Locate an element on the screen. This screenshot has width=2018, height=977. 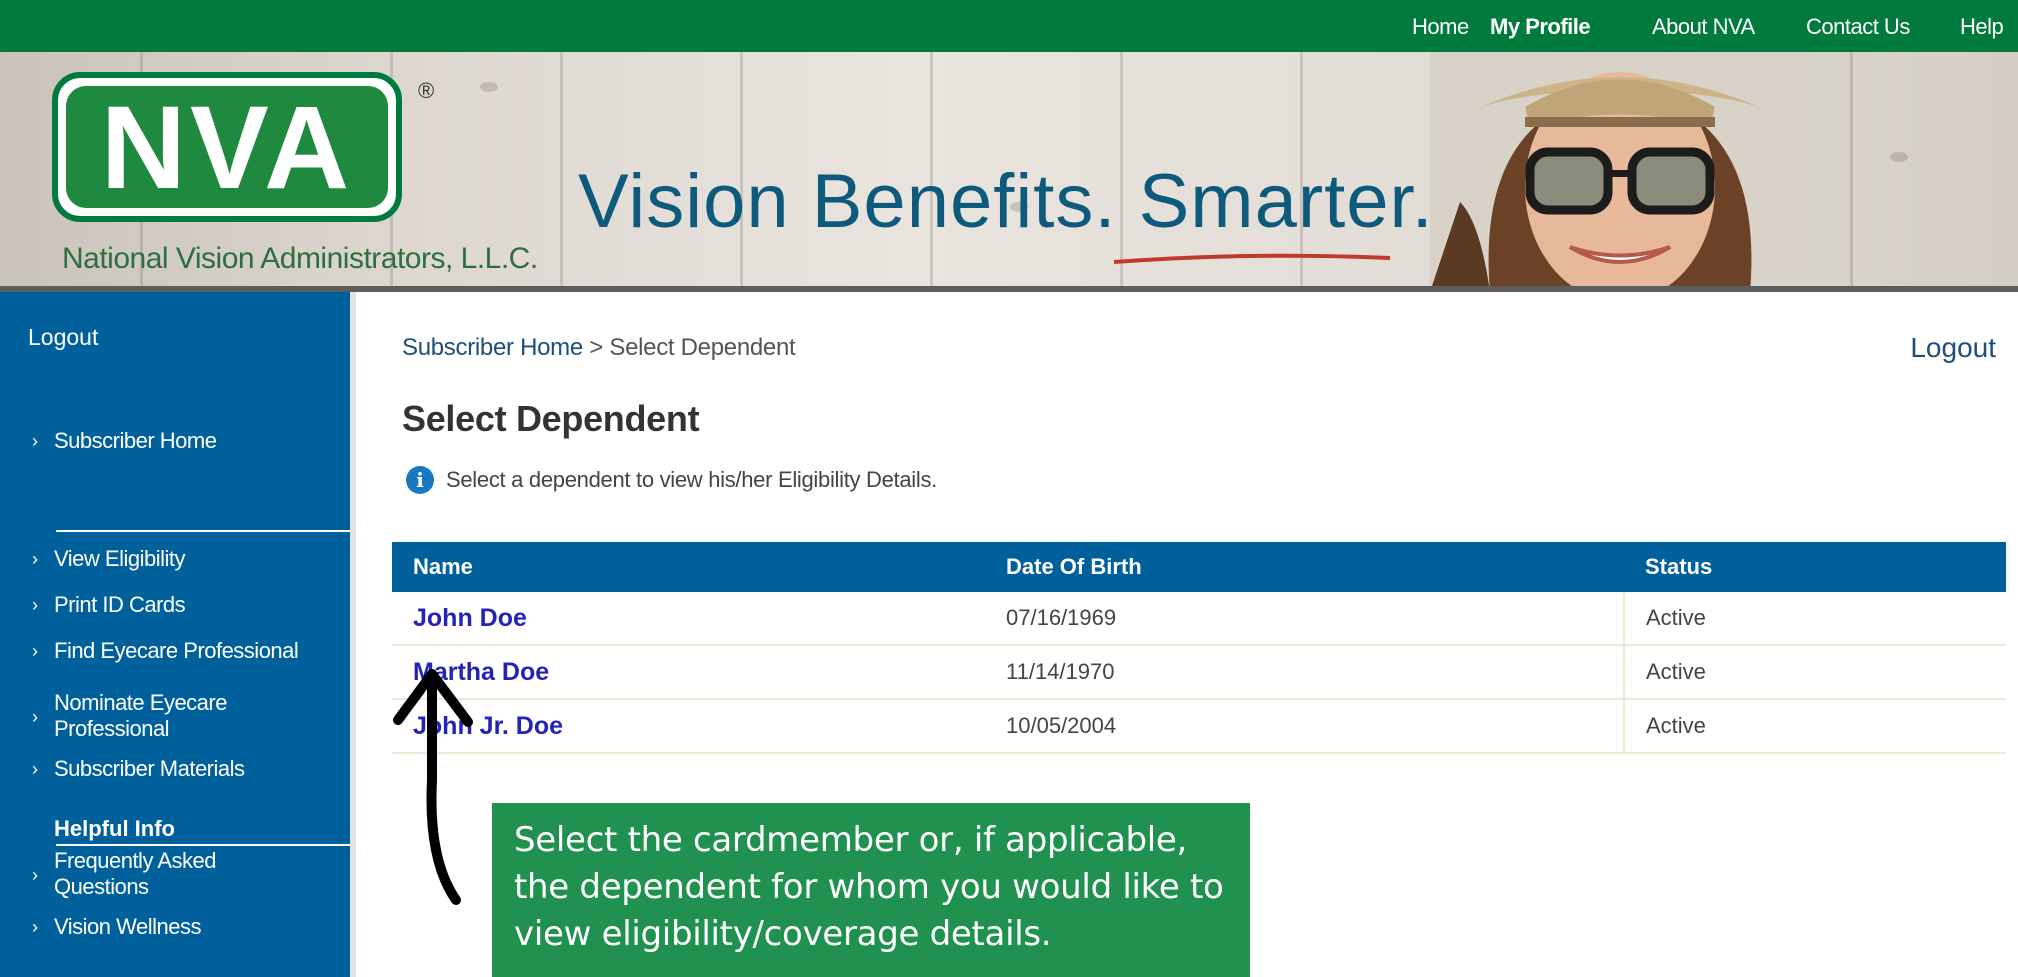
dob-cell: 11/14/1970 is located at coordinates (1304, 672).